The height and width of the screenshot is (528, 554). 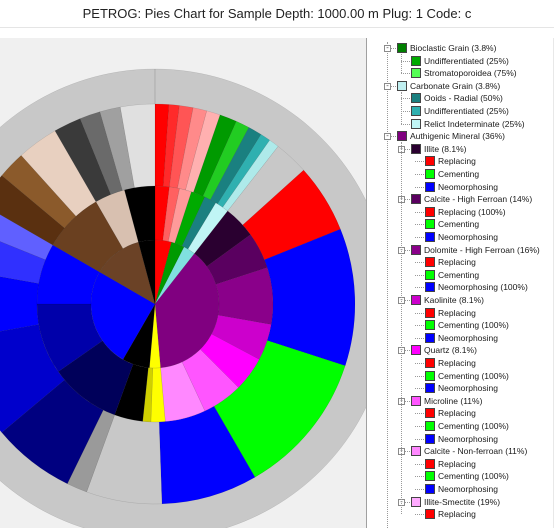 I want to click on legend-item: Bioclastic Grain (3.8%), so click(x=446, y=48).